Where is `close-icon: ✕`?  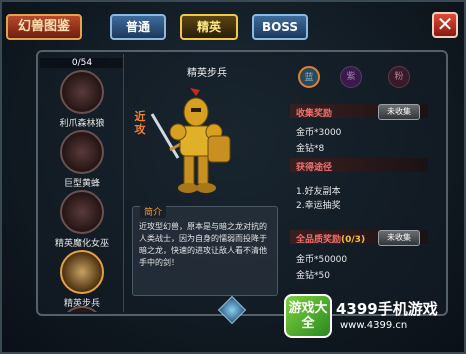
close-icon: ✕ is located at coordinates (445, 24).